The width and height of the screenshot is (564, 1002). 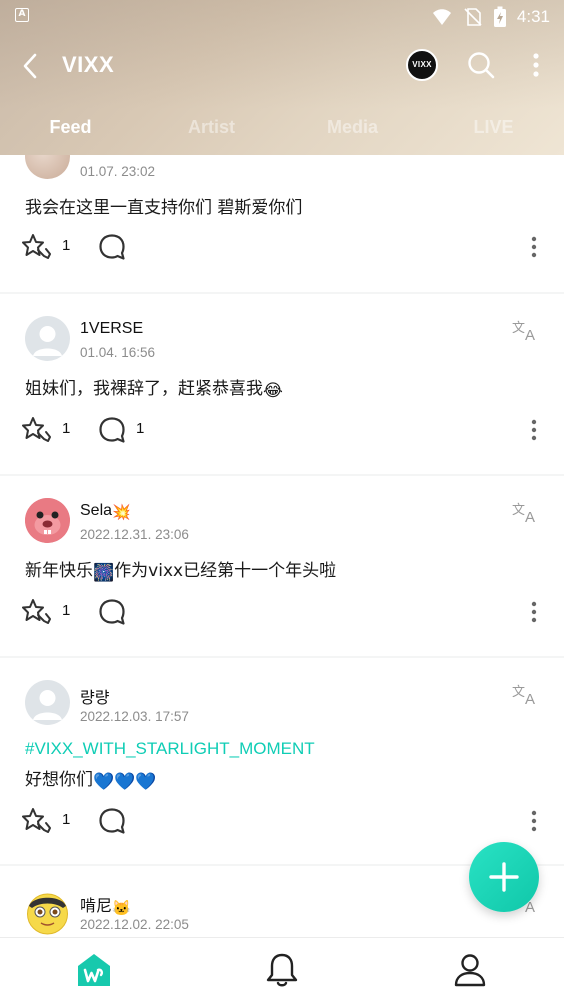 What do you see at coordinates (499, 16) in the screenshot?
I see `battery-charging-icon` at bounding box center [499, 16].